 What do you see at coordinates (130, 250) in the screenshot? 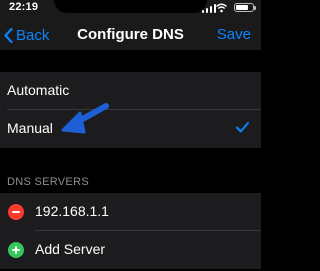
I see `add-server-row: Add Server` at bounding box center [130, 250].